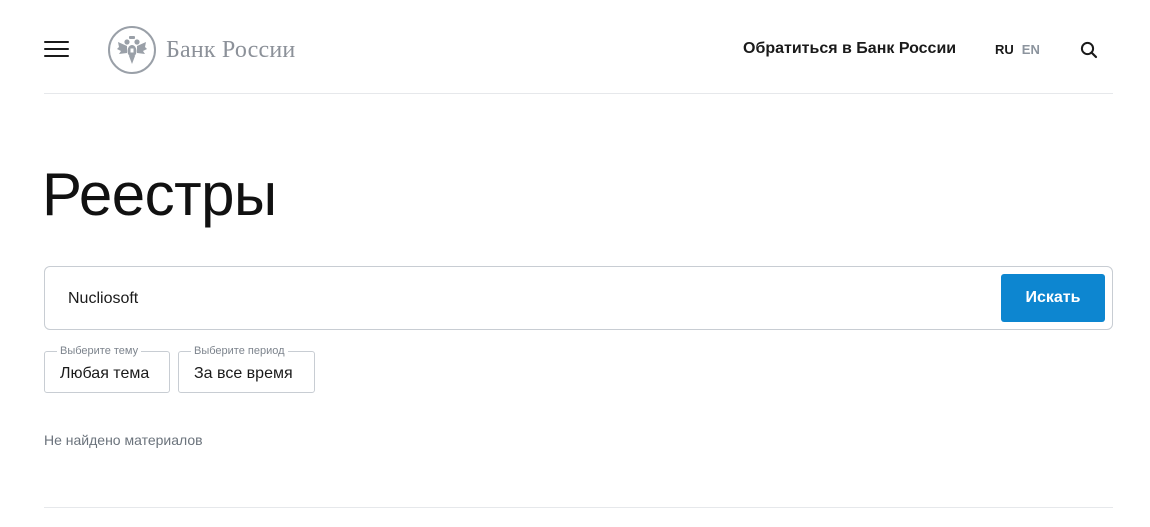 Image resolution: width=1150 pixels, height=527 pixels. What do you see at coordinates (1089, 50) in the screenshot?
I see `search-icon` at bounding box center [1089, 50].